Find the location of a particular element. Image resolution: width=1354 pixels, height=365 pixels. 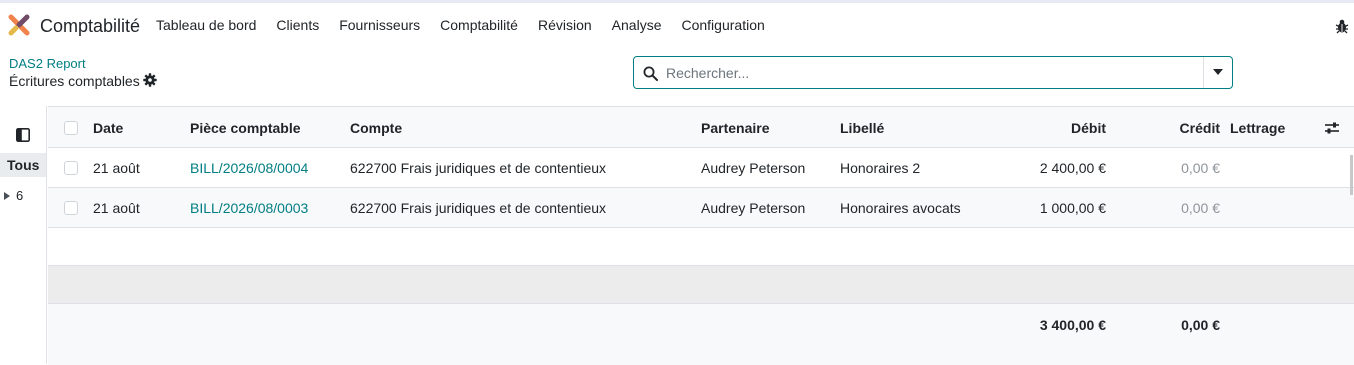

menu-accounting: Comptabilité is located at coordinates (479, 25).